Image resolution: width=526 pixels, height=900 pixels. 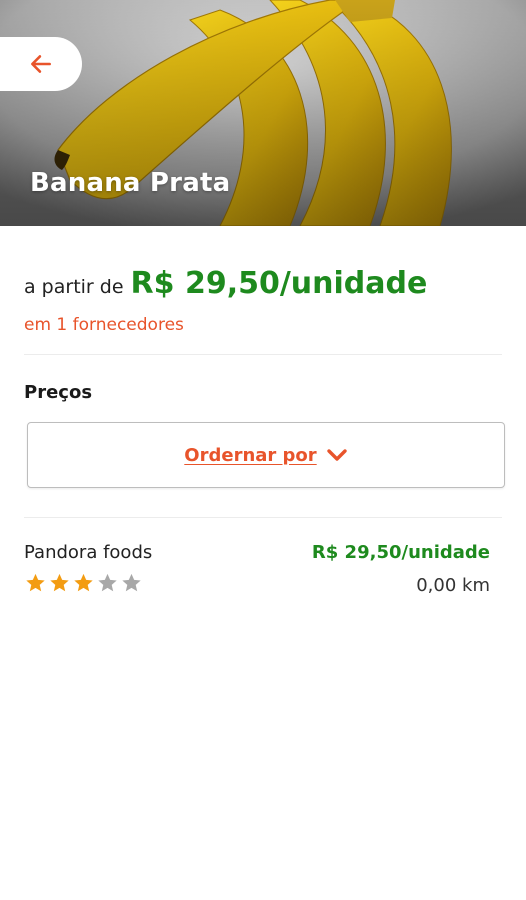 What do you see at coordinates (88, 569) in the screenshot?
I see `supplier-info: Pandora foods` at bounding box center [88, 569].